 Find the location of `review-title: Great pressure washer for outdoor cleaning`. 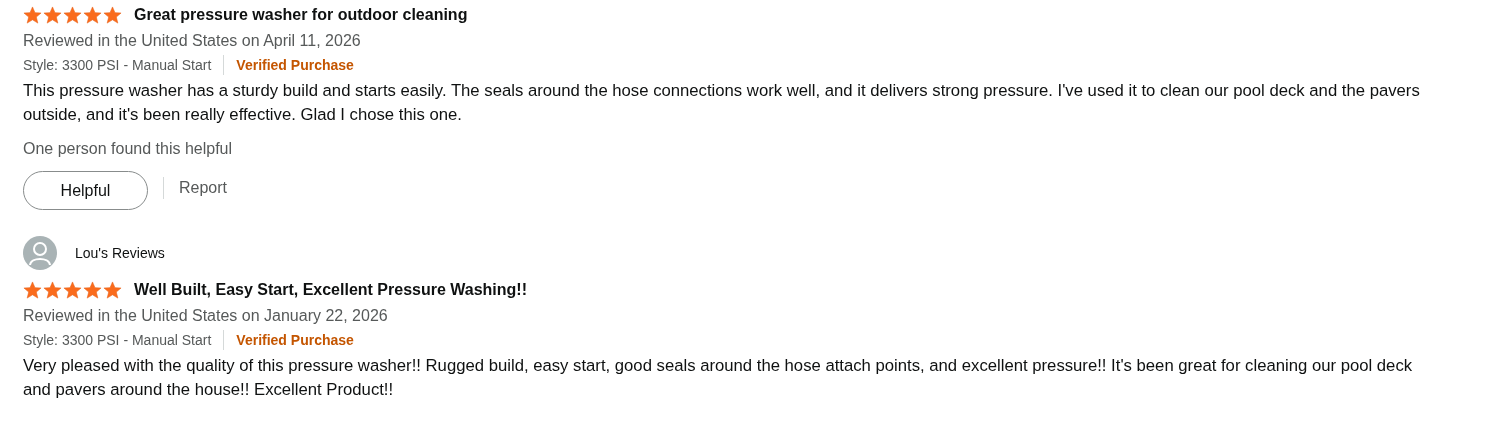

review-title: Great pressure washer for outdoor cleaning is located at coordinates (301, 15).